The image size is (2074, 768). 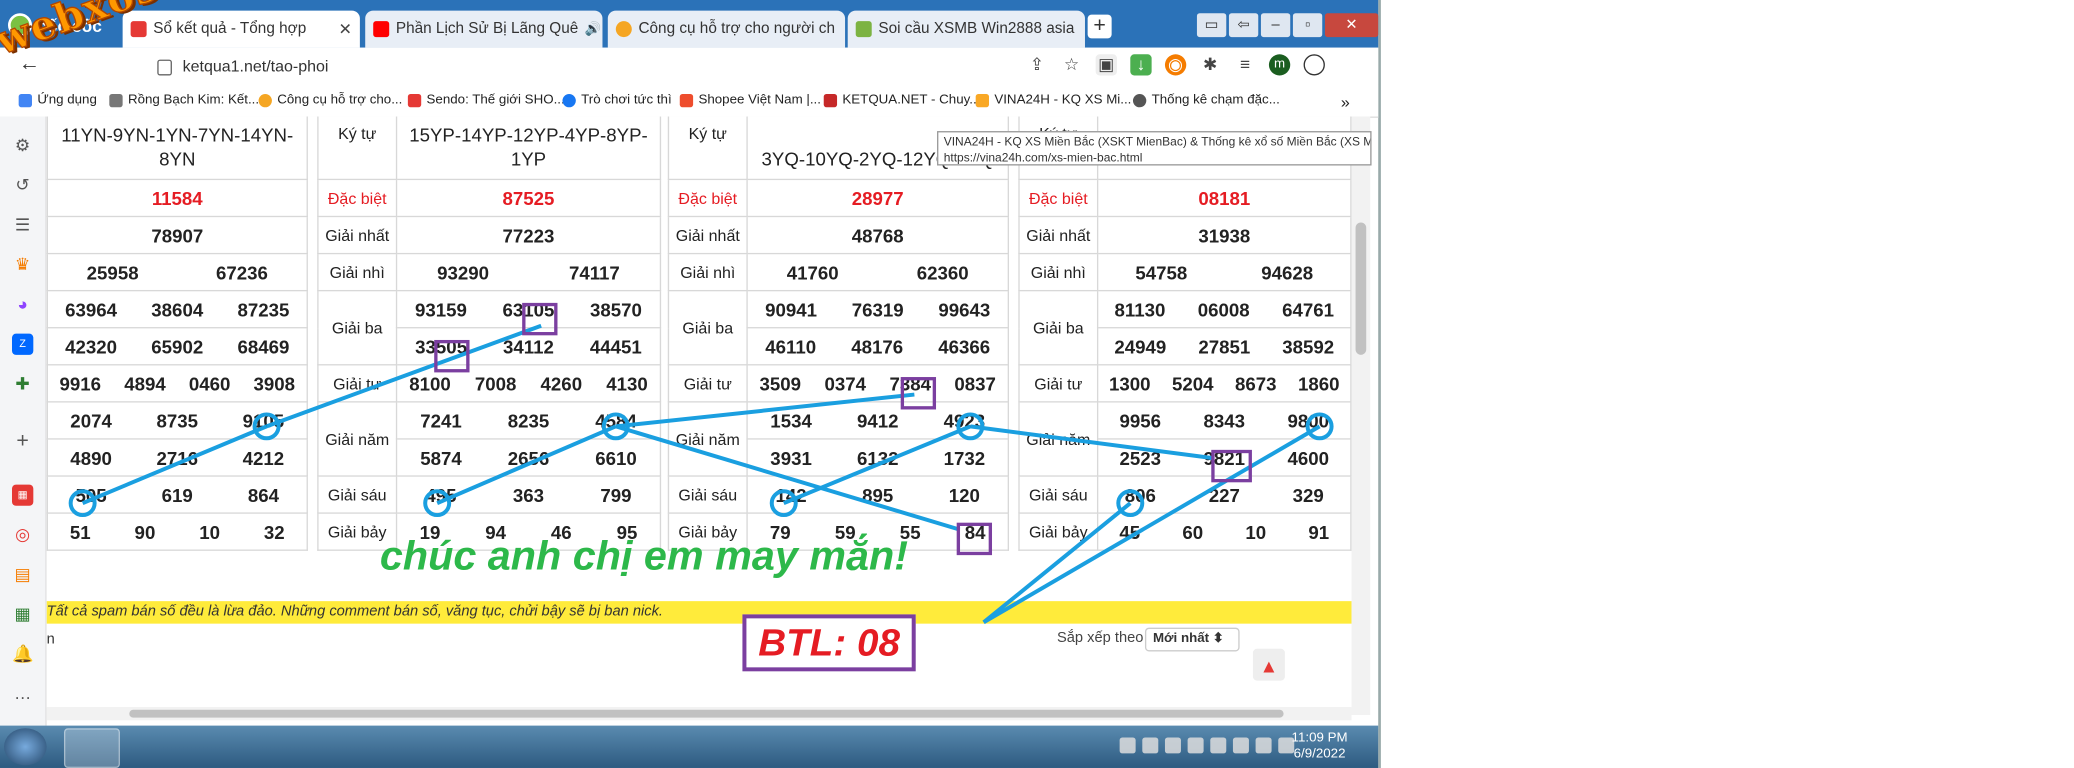 What do you see at coordinates (593, 29) in the screenshot?
I see `speaker-icon: 🔊` at bounding box center [593, 29].